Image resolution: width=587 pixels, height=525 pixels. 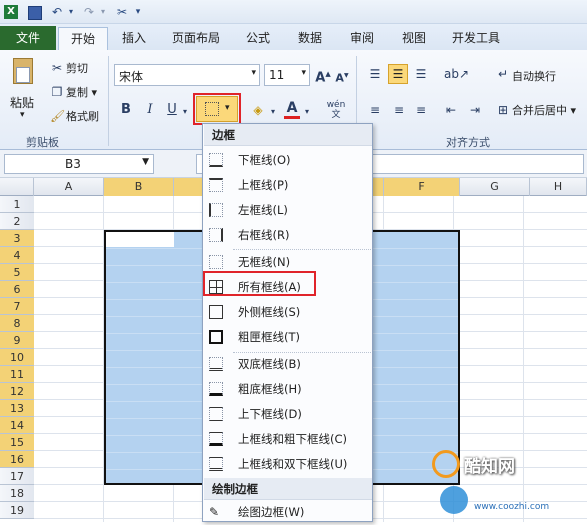 I want to click on row-header: 9, so click(x=17, y=340).